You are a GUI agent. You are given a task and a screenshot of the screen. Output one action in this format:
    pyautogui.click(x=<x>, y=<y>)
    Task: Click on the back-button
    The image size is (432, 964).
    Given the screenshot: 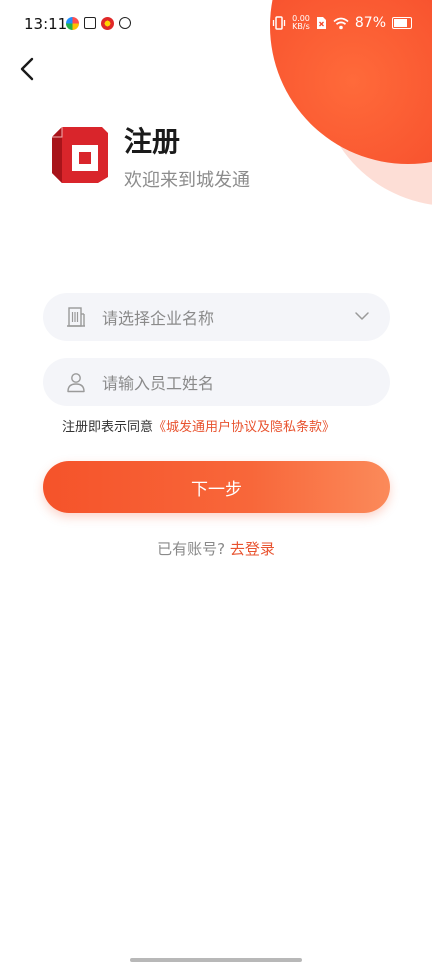 What is the action you would take?
    pyautogui.click(x=27, y=69)
    